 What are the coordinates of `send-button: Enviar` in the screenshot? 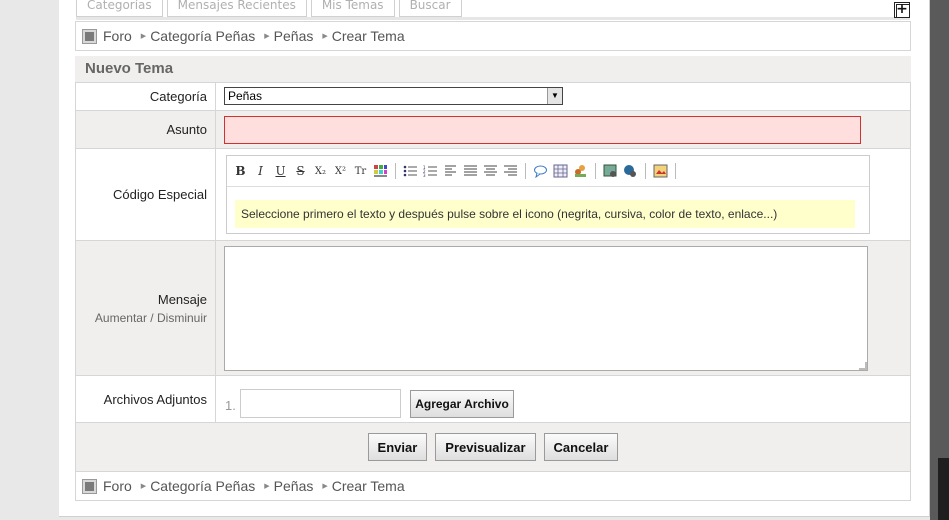 It's located at (397, 447).